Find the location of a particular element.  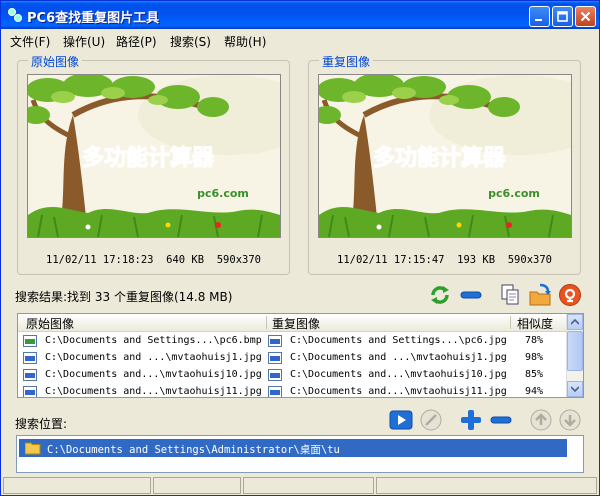

row-duplicate-path: C:\Documents and Settings...\pc6.jpg is located at coordinates (398, 340).